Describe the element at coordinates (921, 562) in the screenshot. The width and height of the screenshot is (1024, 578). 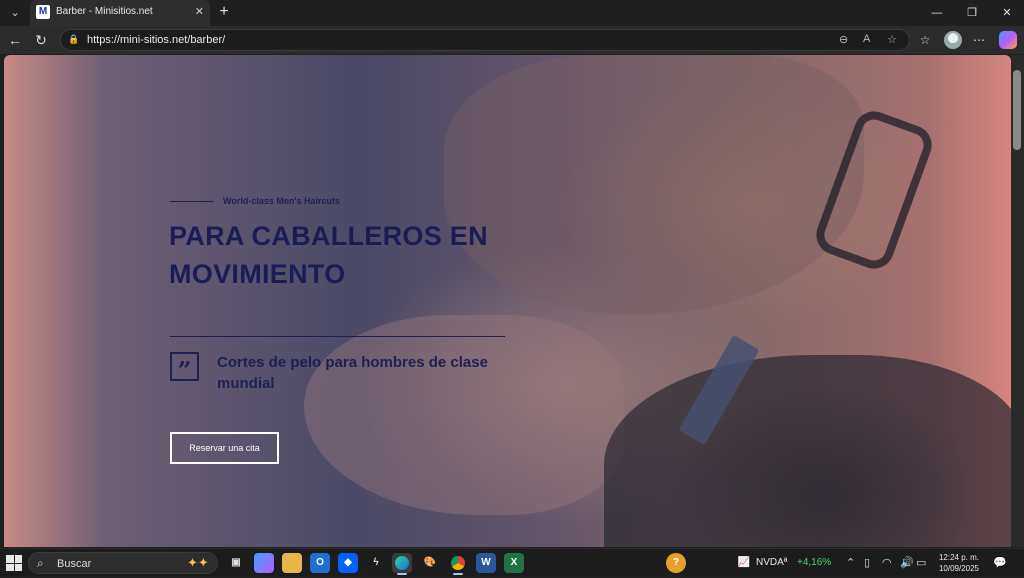
I see `battery-icon: ▭` at that location.